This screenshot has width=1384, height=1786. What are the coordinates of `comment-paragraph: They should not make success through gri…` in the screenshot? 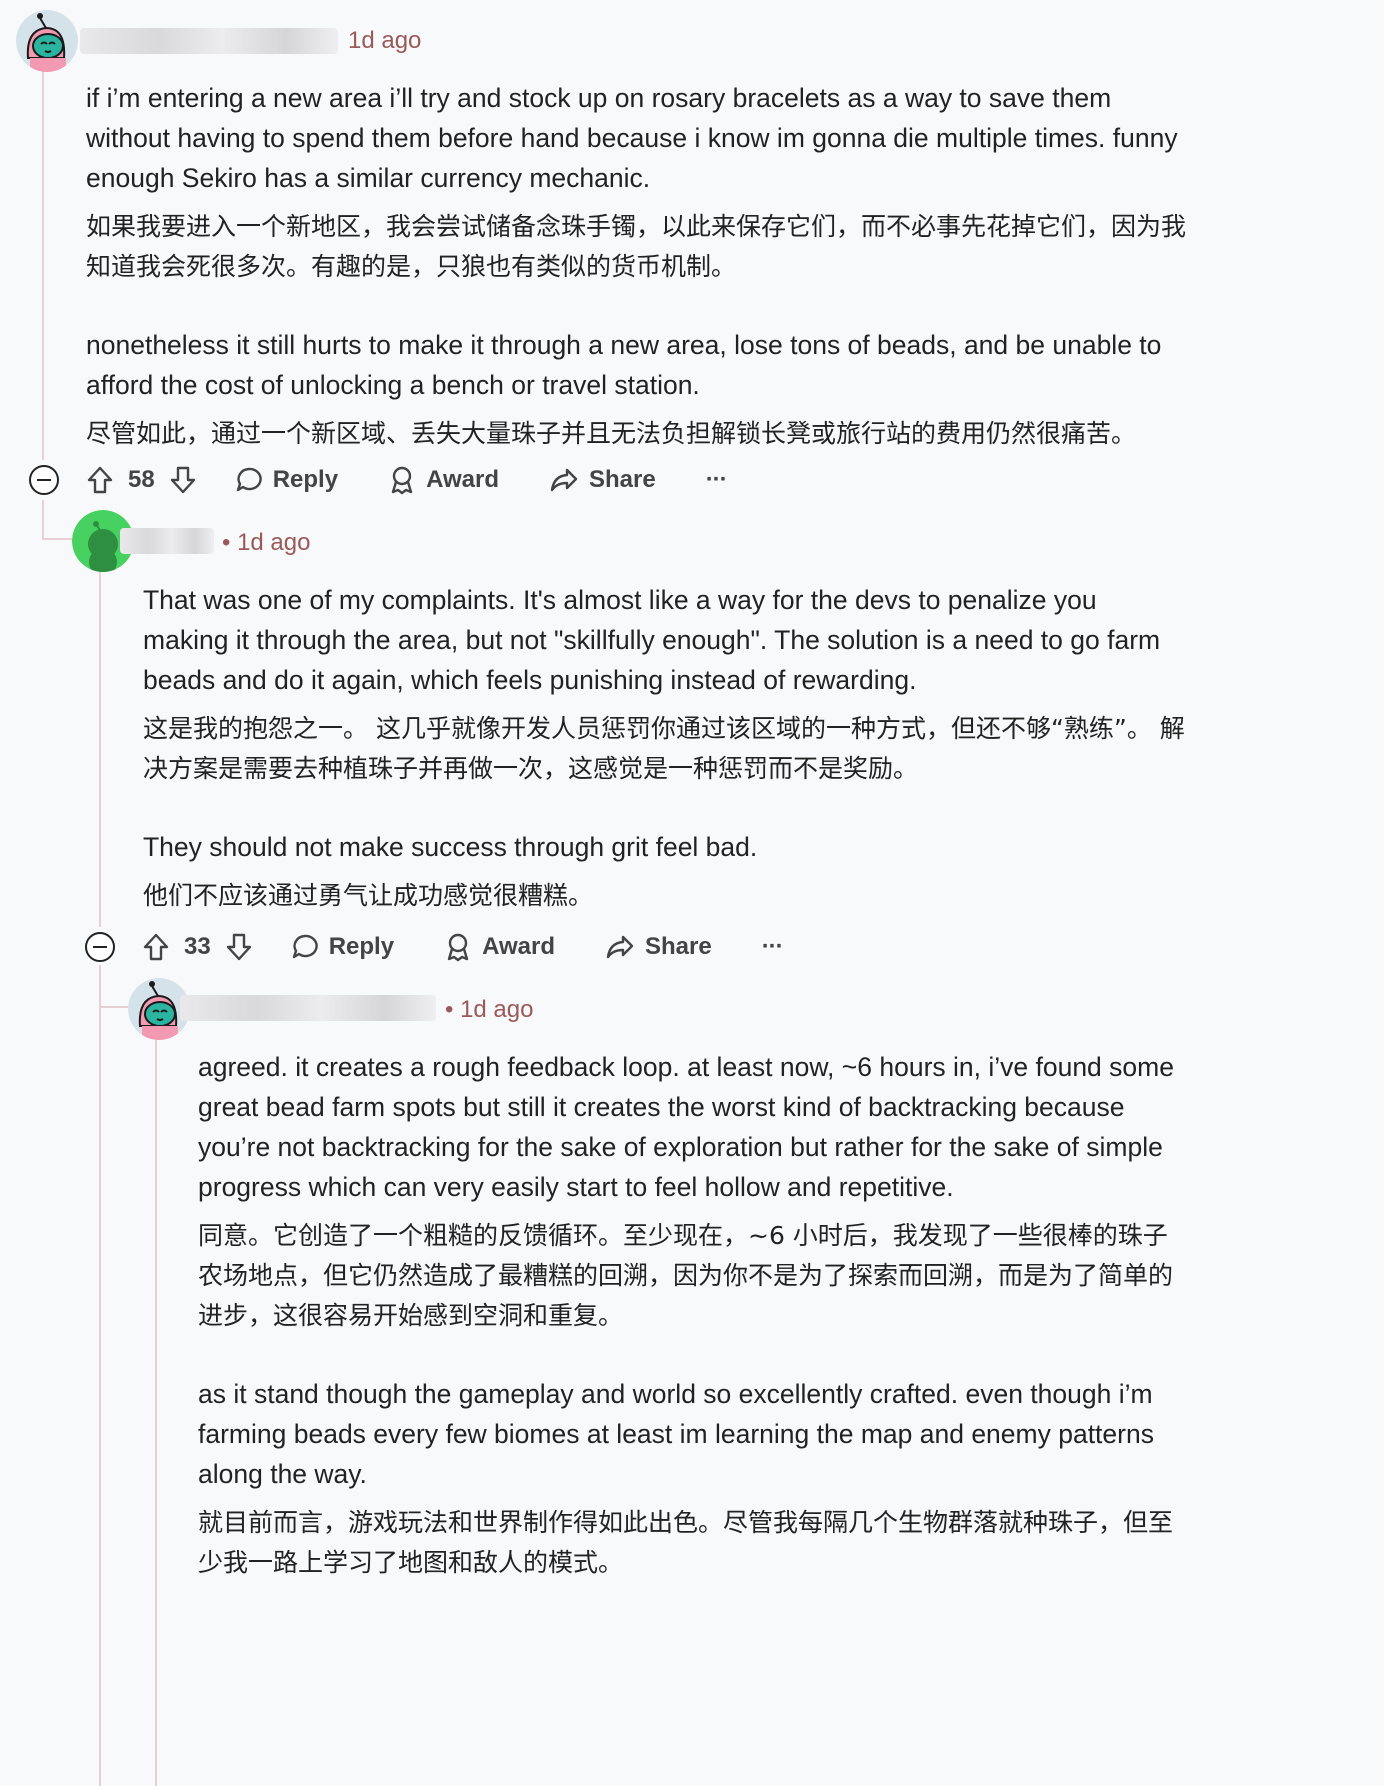 It's located at (450, 847).